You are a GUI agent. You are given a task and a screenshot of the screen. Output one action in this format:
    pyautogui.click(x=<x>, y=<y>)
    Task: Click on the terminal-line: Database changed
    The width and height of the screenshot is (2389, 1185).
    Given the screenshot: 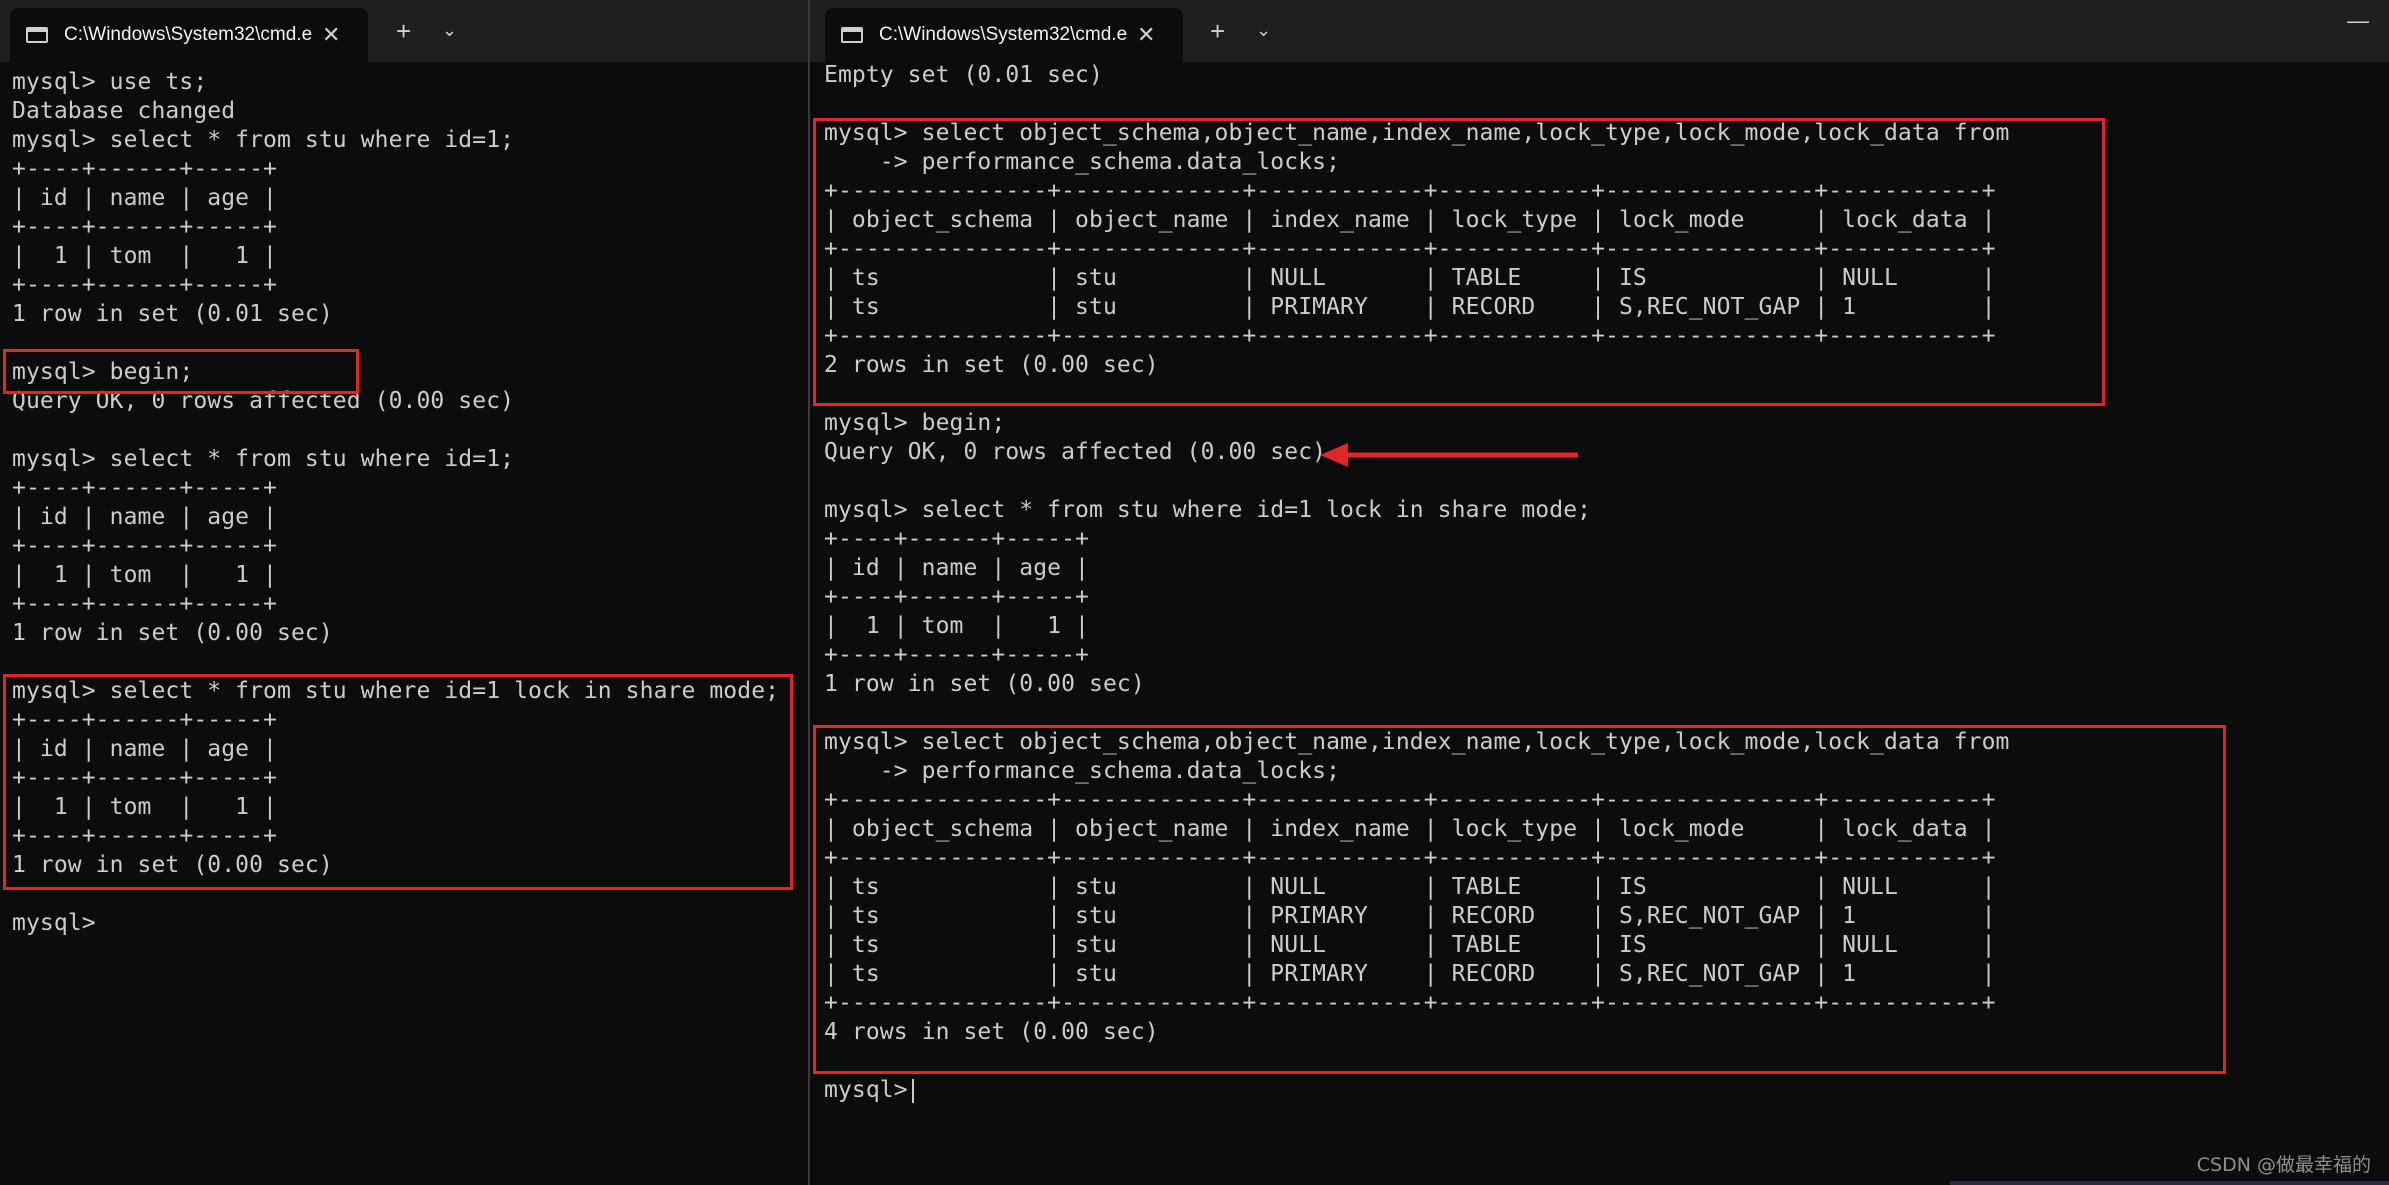 What is the action you would take?
    pyautogui.click(x=124, y=111)
    